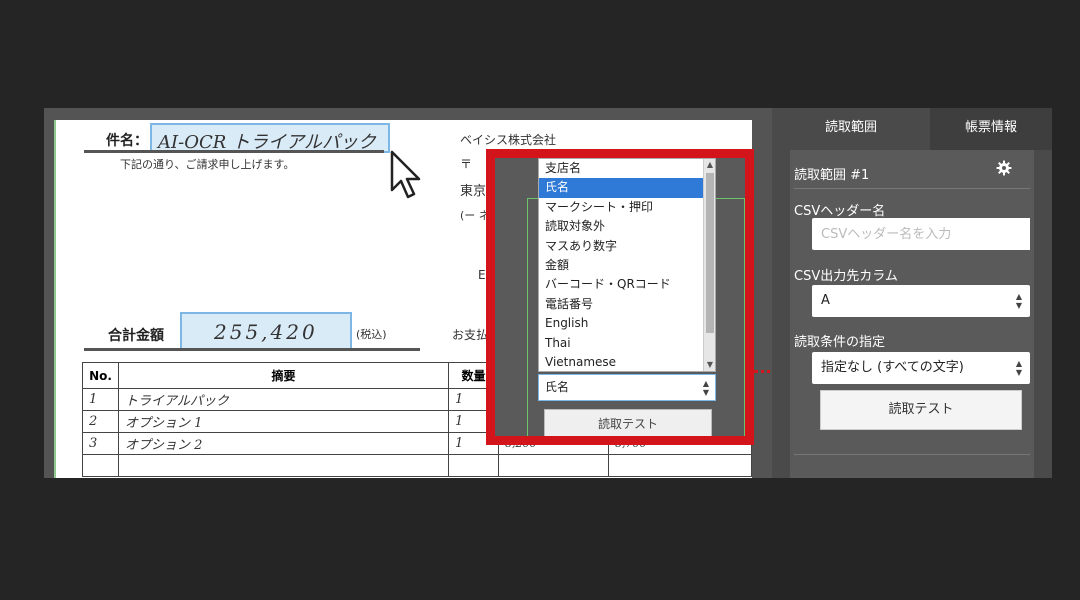 Image resolution: width=1080 pixels, height=600 pixels. What do you see at coordinates (709, 165) in the screenshot?
I see `scroll-up-icon: ▲` at bounding box center [709, 165].